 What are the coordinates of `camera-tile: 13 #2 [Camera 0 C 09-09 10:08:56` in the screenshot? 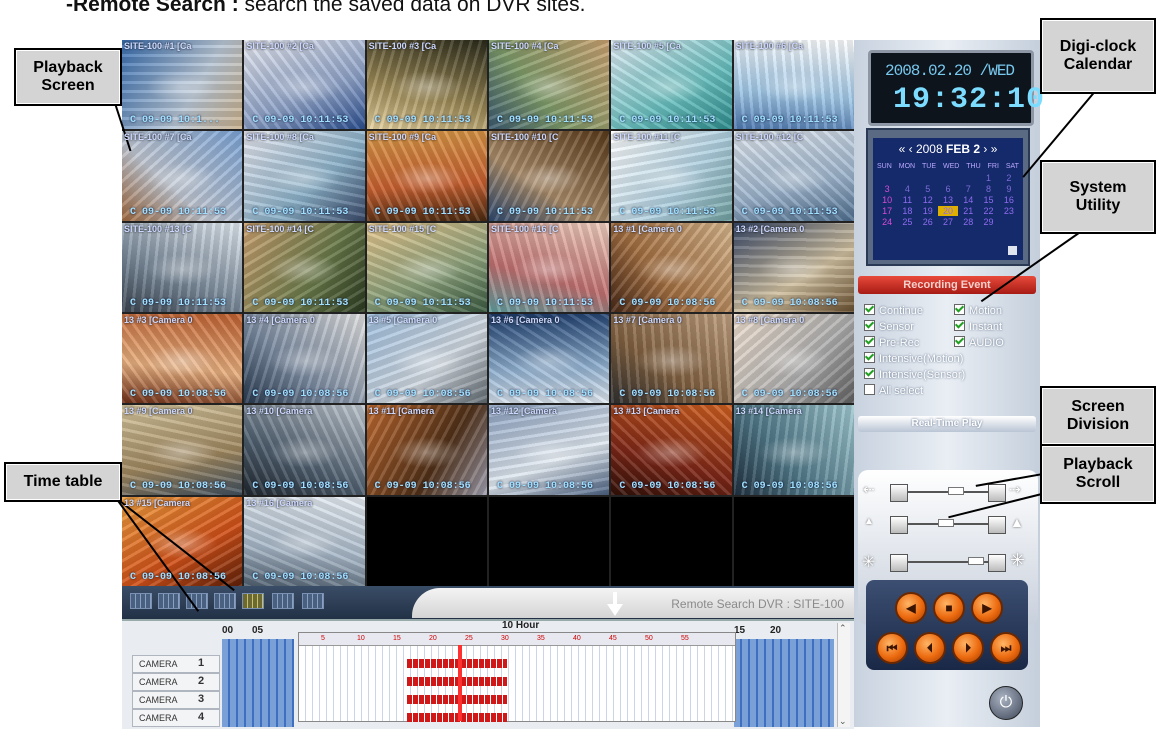 It's located at (793, 267).